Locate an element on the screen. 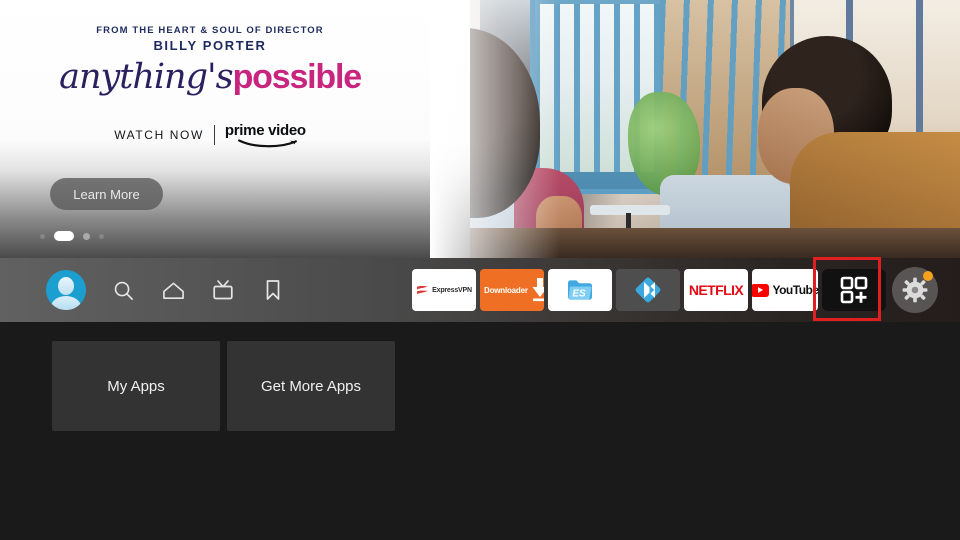  amazon-smile-icon is located at coordinates (267, 143).